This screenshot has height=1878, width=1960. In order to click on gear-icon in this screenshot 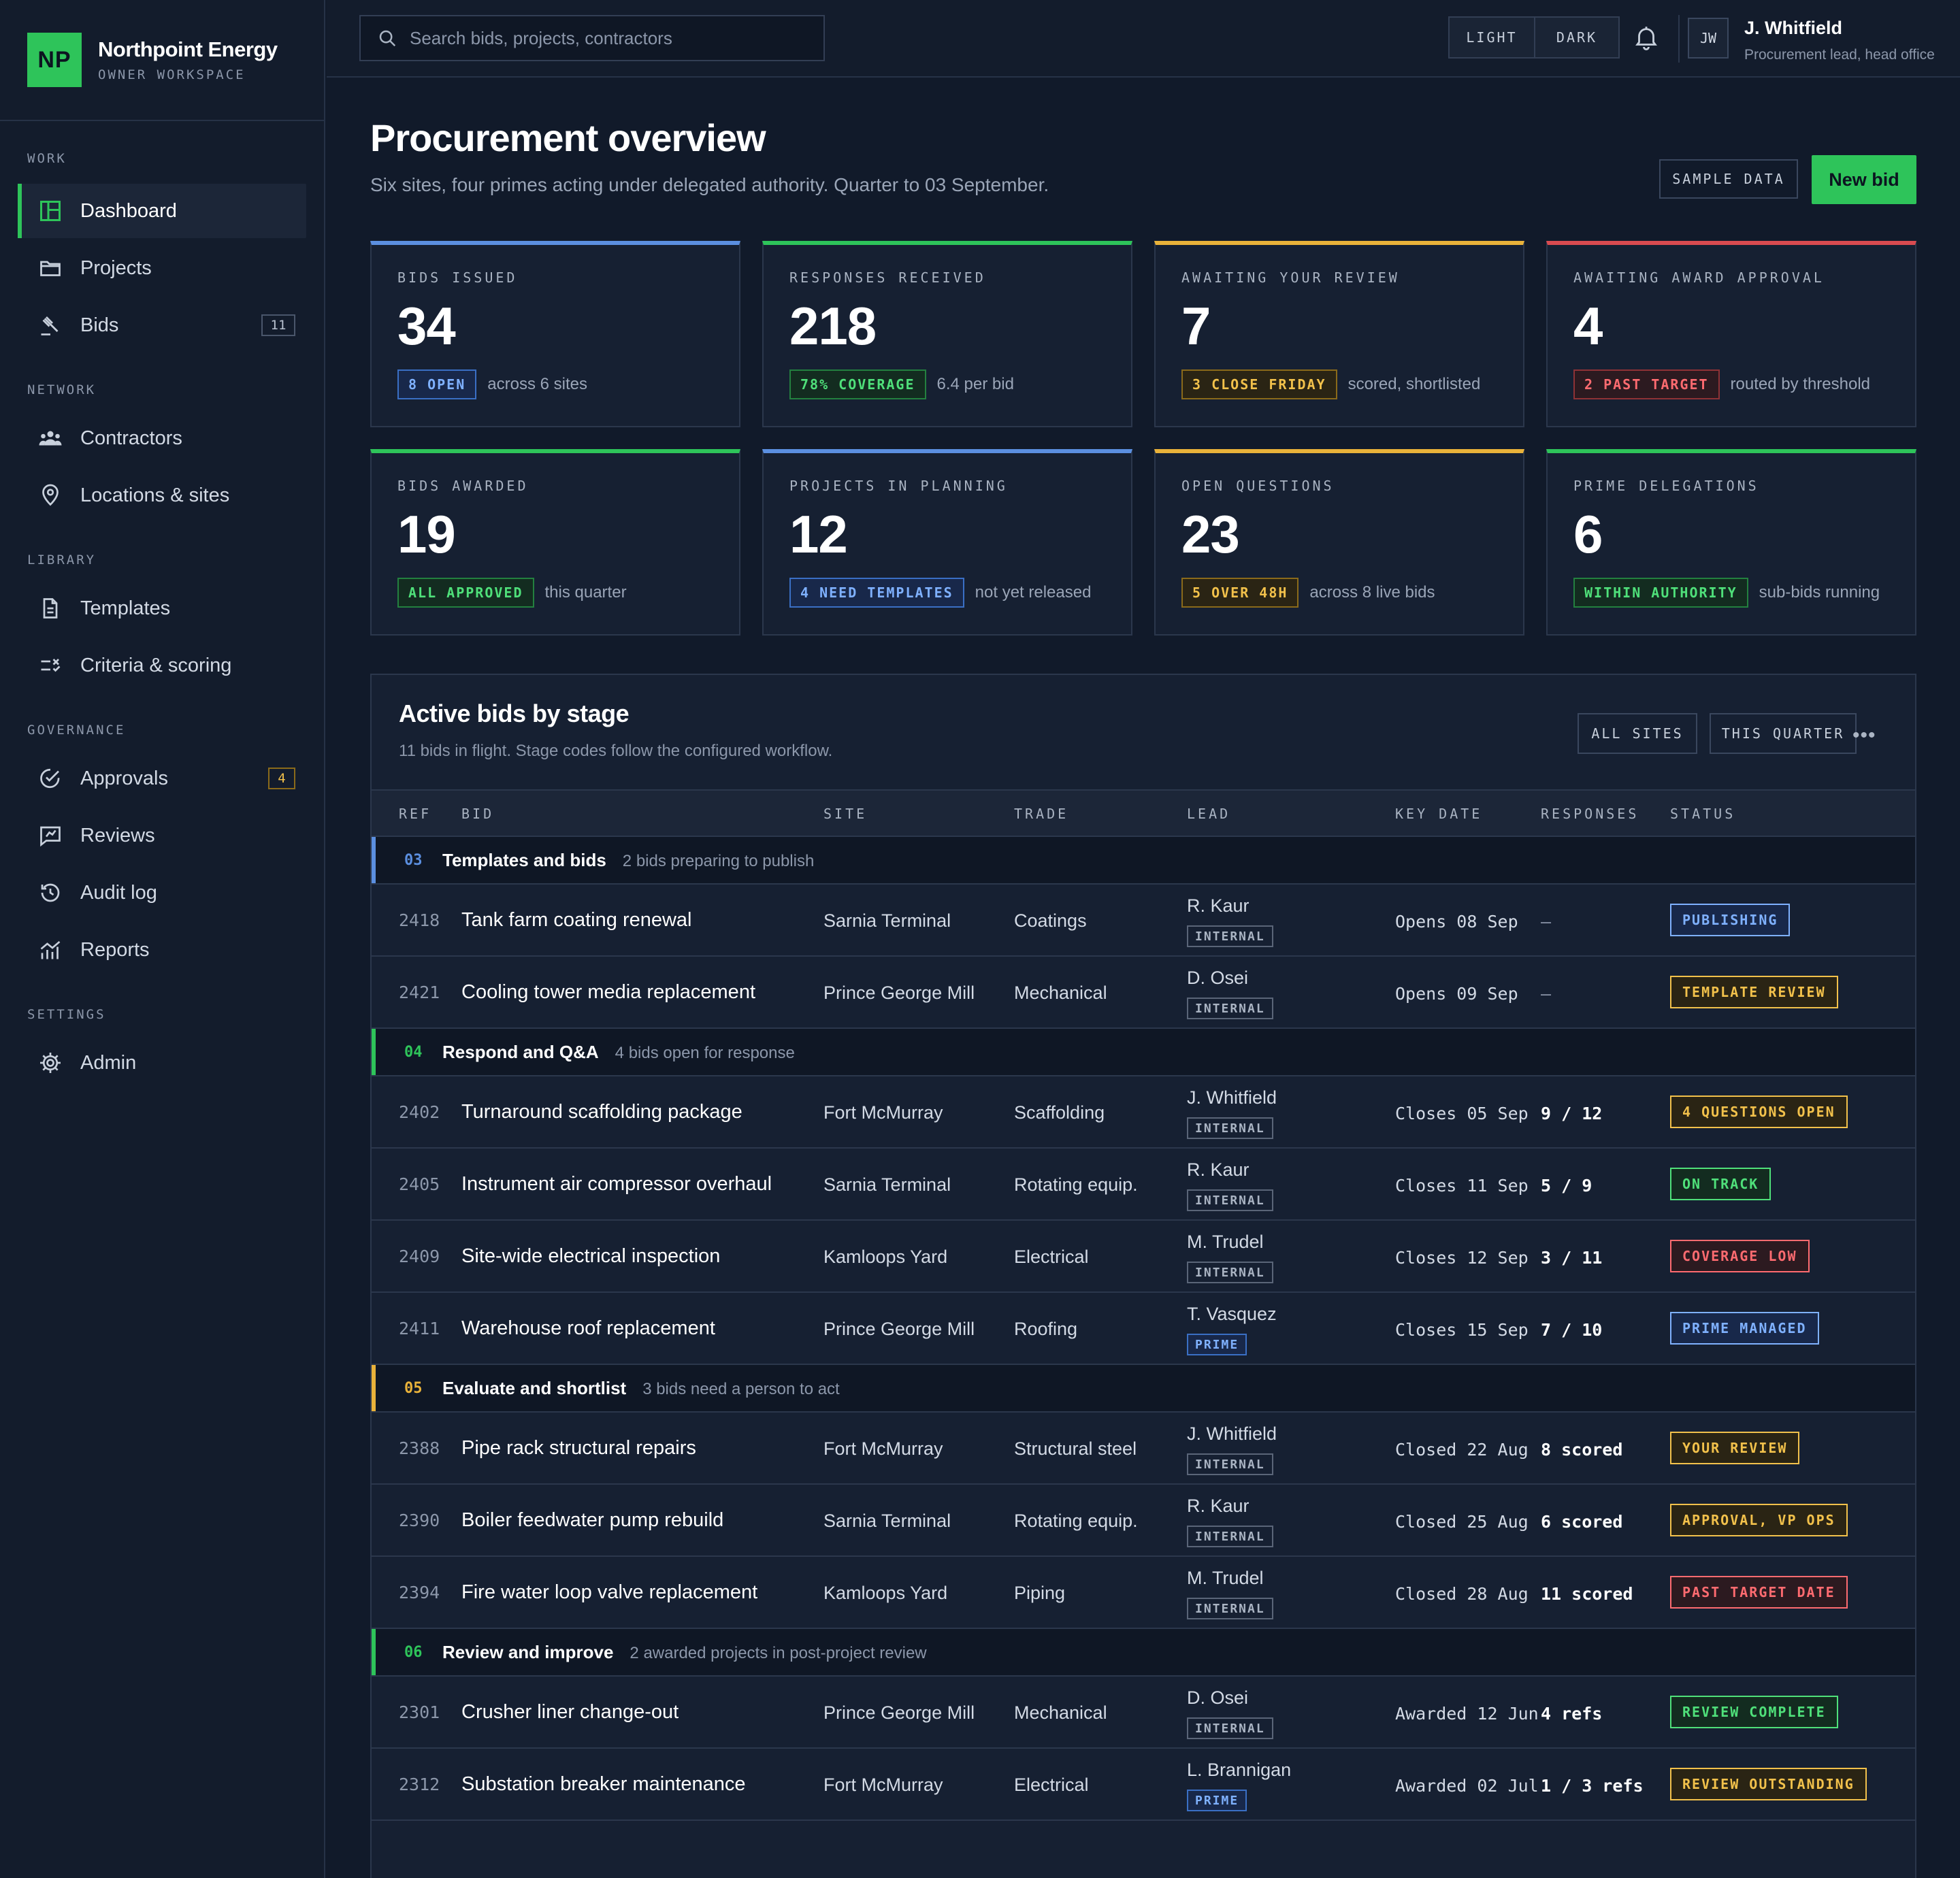, I will do `click(51, 1063)`.